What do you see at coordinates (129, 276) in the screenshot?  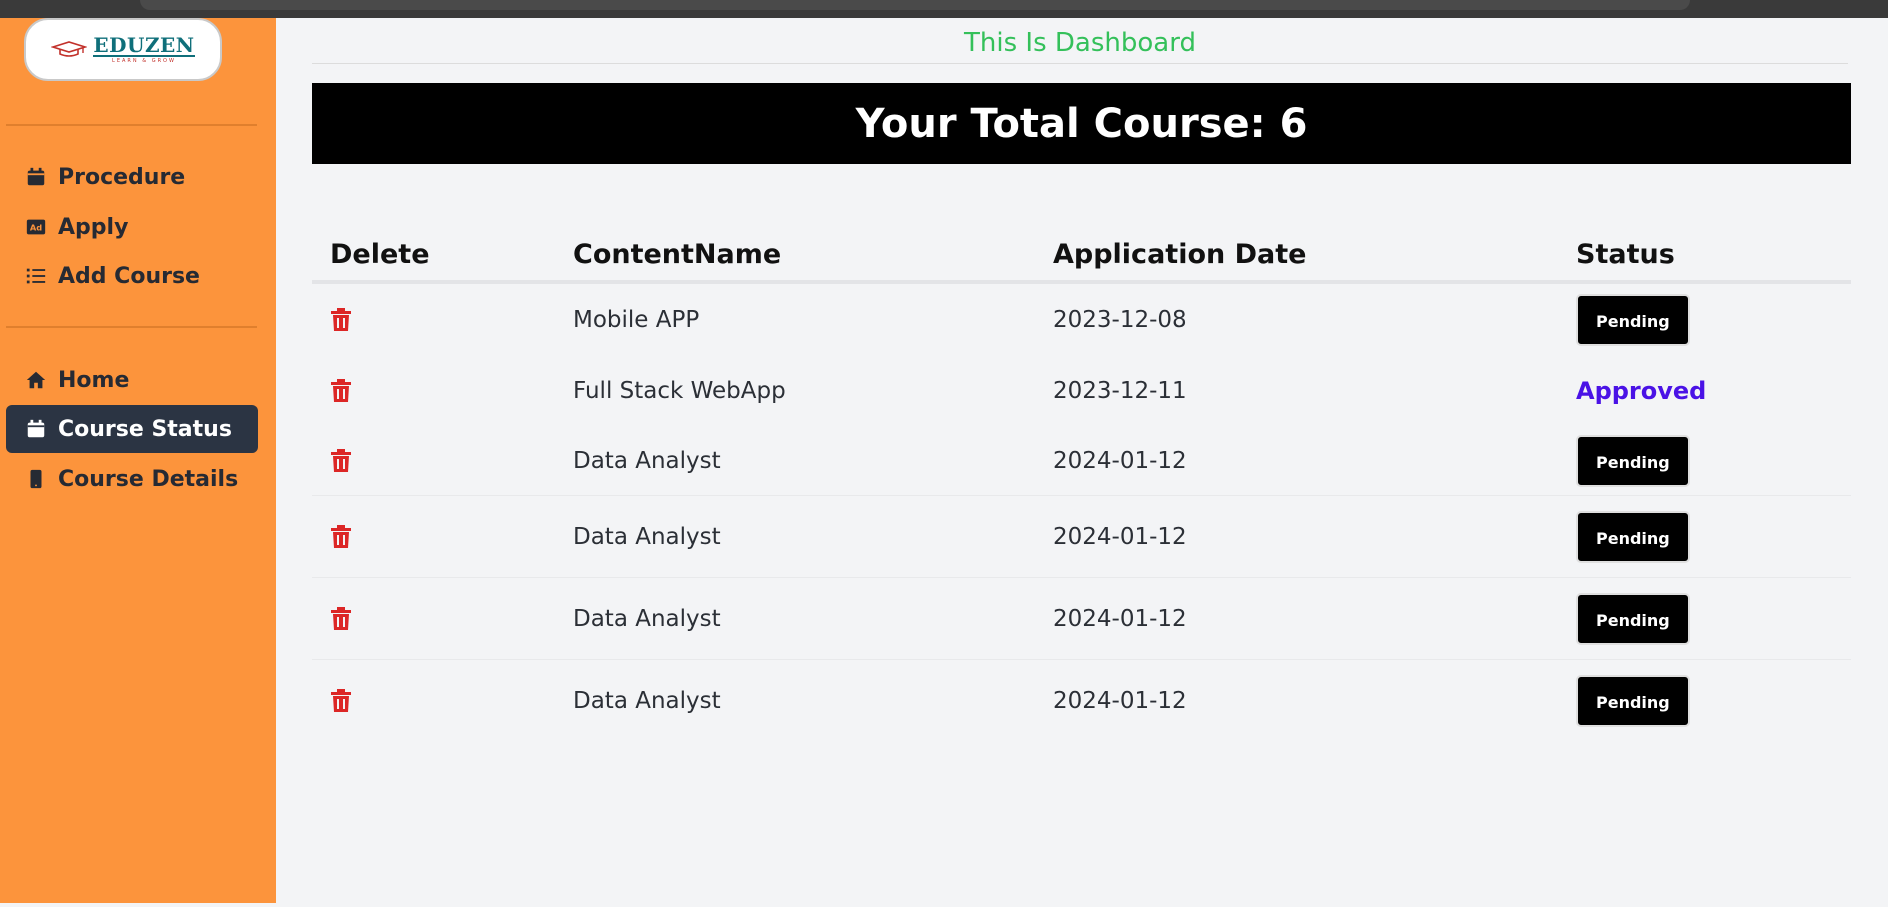 I see `sidebar-item-label: Add Course` at bounding box center [129, 276].